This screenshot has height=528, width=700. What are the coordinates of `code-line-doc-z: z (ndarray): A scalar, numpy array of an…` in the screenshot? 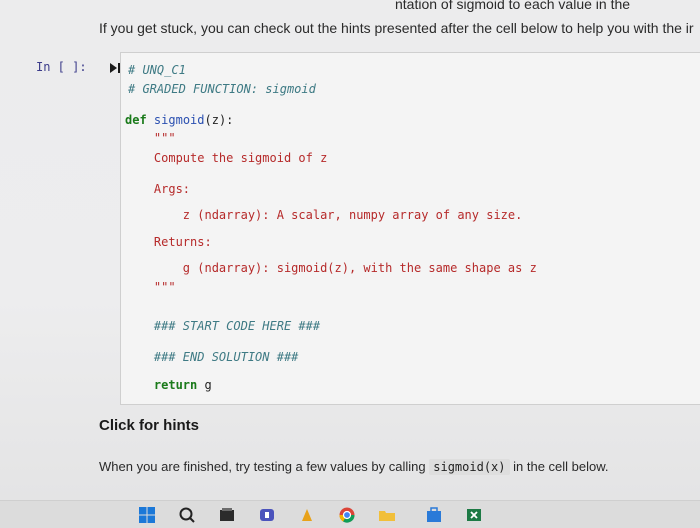 It's located at (324, 215).